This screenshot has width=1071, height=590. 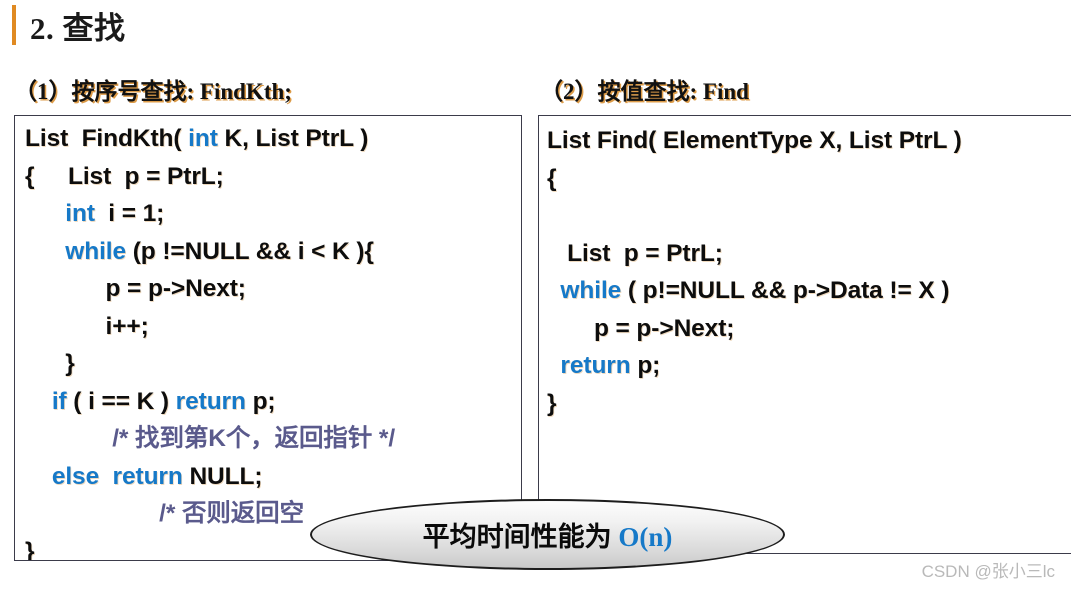 I want to click on code-line: {, so click(x=805, y=179).